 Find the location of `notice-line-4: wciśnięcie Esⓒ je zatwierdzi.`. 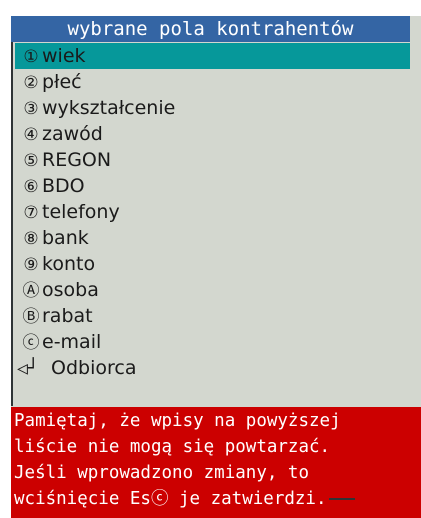

notice-line-4: wciśnięcie Esⓒ je zatwierdzi. is located at coordinates (170, 499).